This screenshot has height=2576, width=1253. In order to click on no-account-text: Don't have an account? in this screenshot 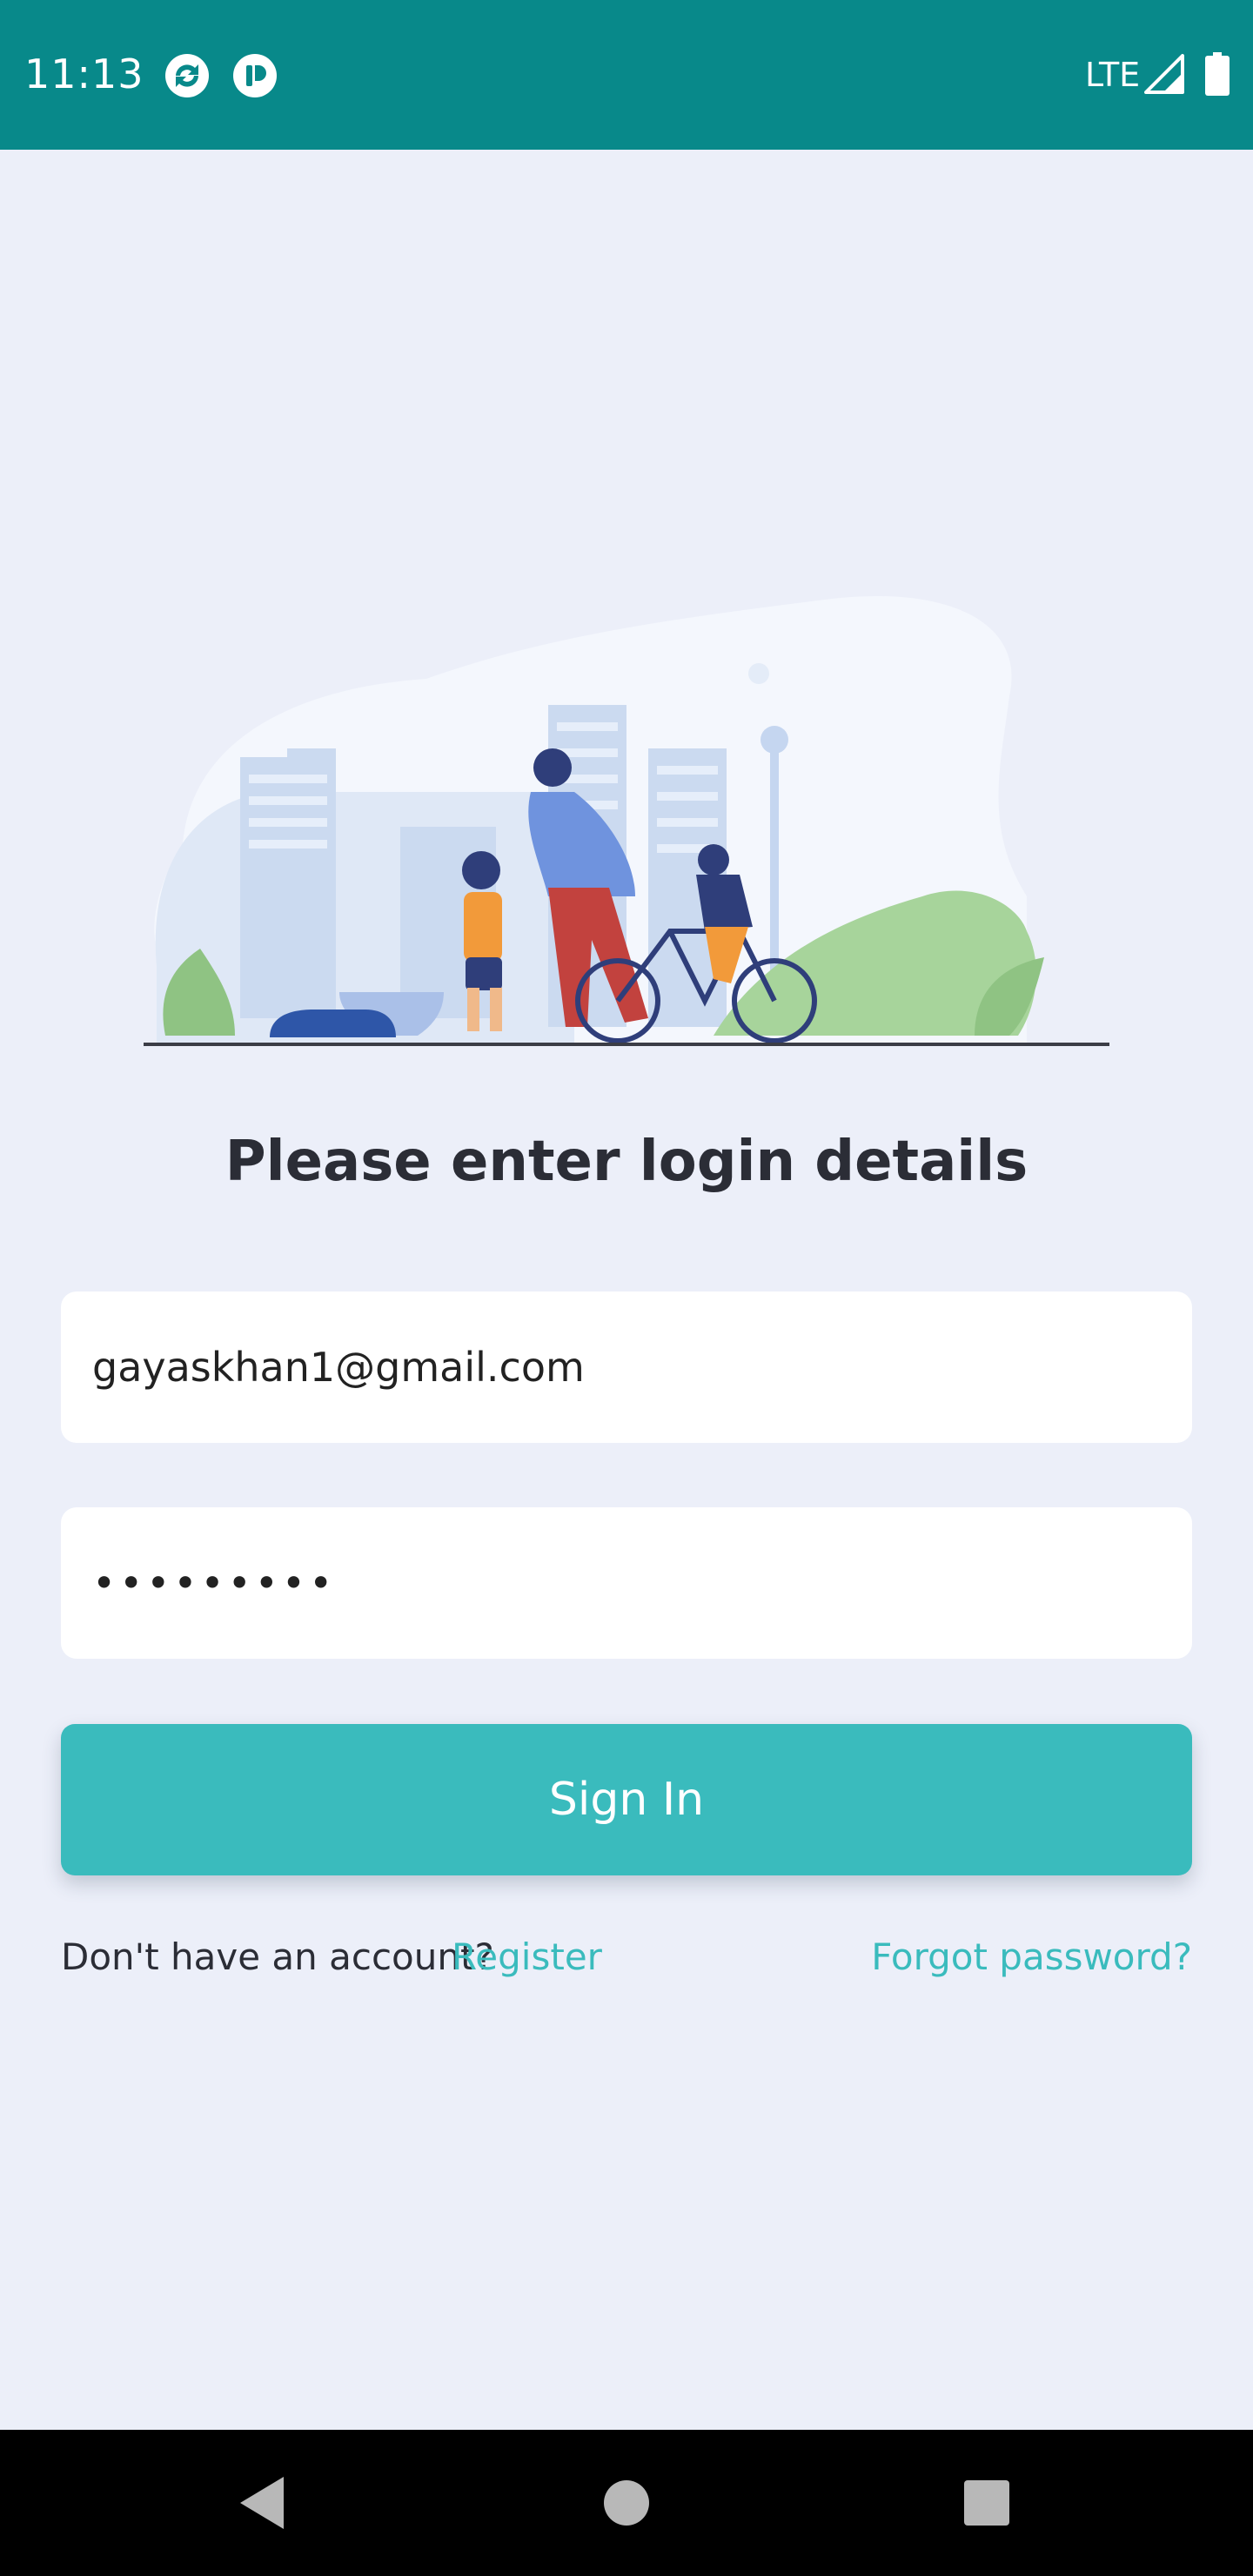, I will do `click(277, 1956)`.